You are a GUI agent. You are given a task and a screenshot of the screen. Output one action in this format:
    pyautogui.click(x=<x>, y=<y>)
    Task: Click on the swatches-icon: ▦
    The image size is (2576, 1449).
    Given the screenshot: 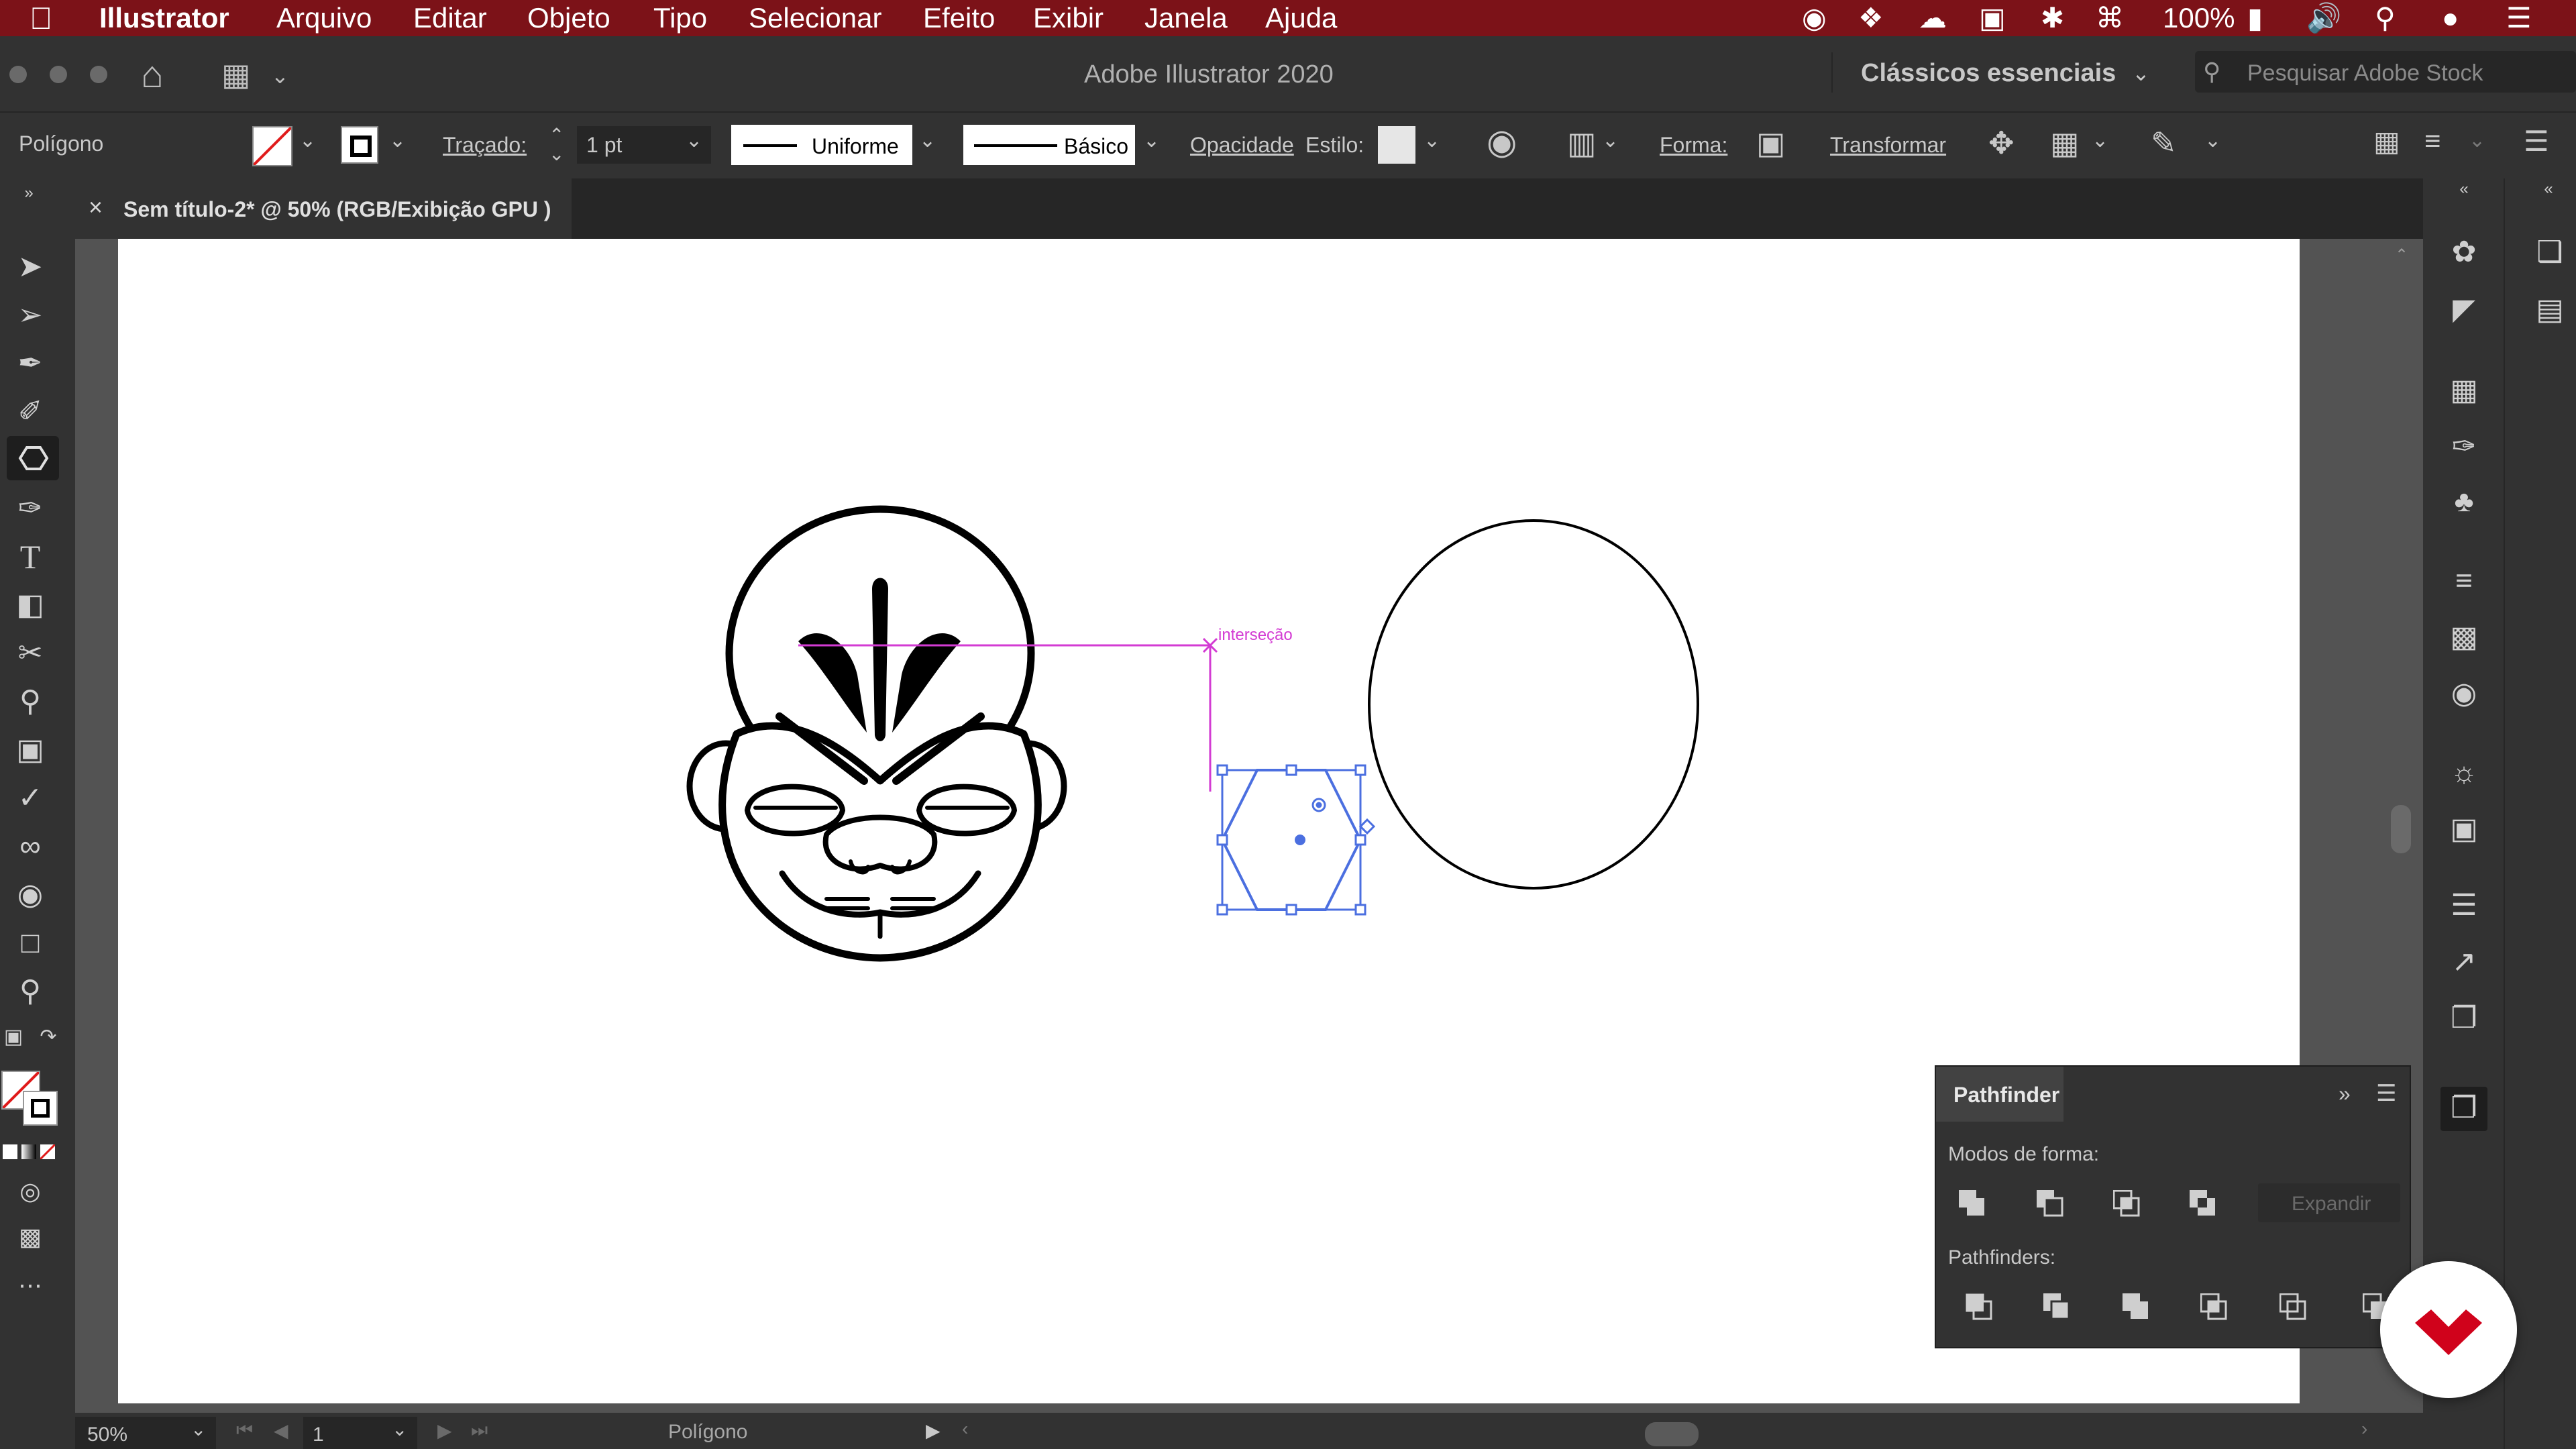 What is the action you would take?
    pyautogui.click(x=2463, y=390)
    